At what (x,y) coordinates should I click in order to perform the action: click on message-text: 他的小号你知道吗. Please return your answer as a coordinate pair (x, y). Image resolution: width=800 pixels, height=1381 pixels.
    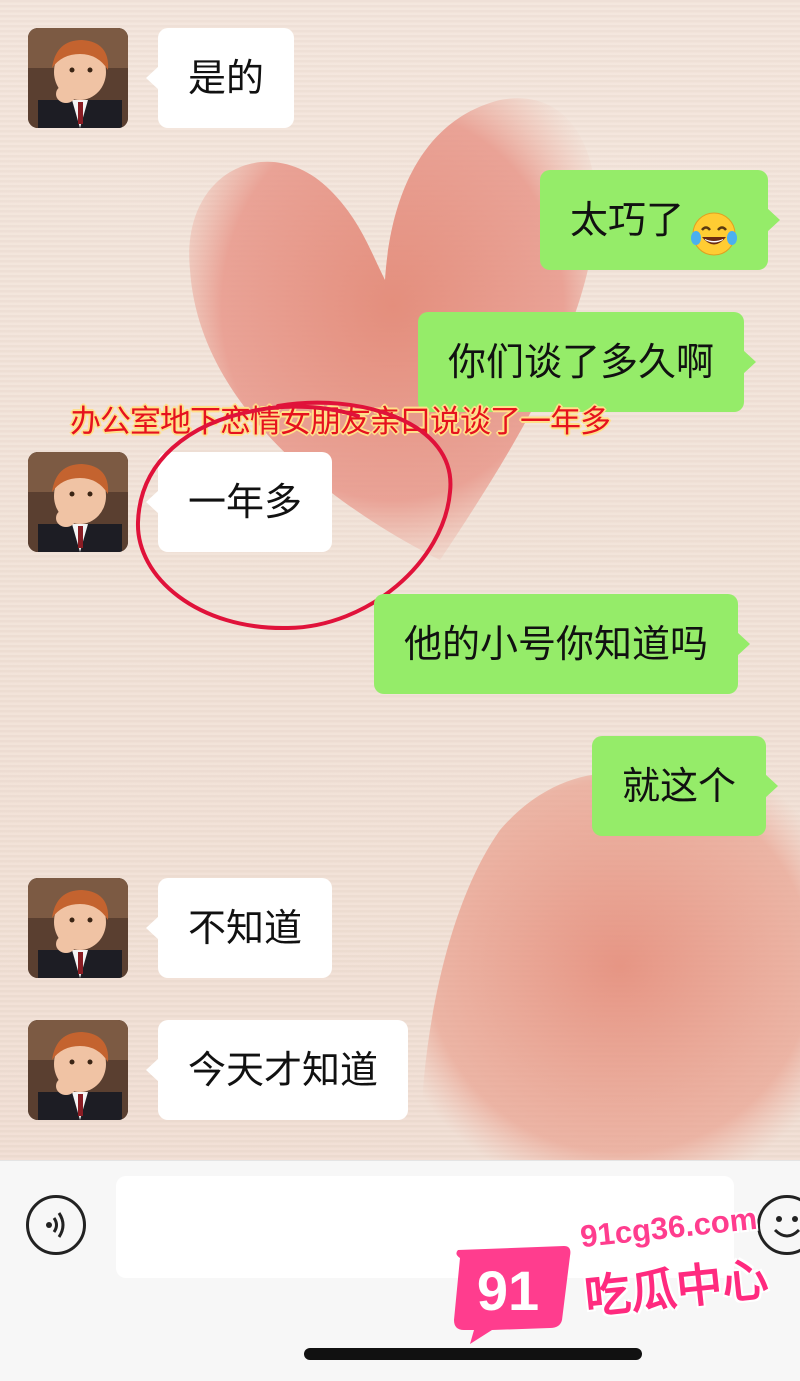
    Looking at the image, I should click on (556, 644).